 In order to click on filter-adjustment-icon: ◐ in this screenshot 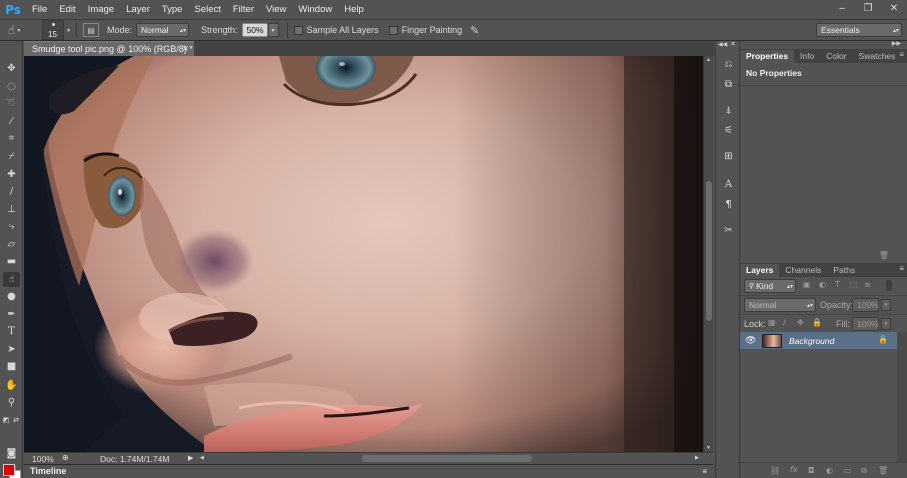, I will do `click(822, 284)`.